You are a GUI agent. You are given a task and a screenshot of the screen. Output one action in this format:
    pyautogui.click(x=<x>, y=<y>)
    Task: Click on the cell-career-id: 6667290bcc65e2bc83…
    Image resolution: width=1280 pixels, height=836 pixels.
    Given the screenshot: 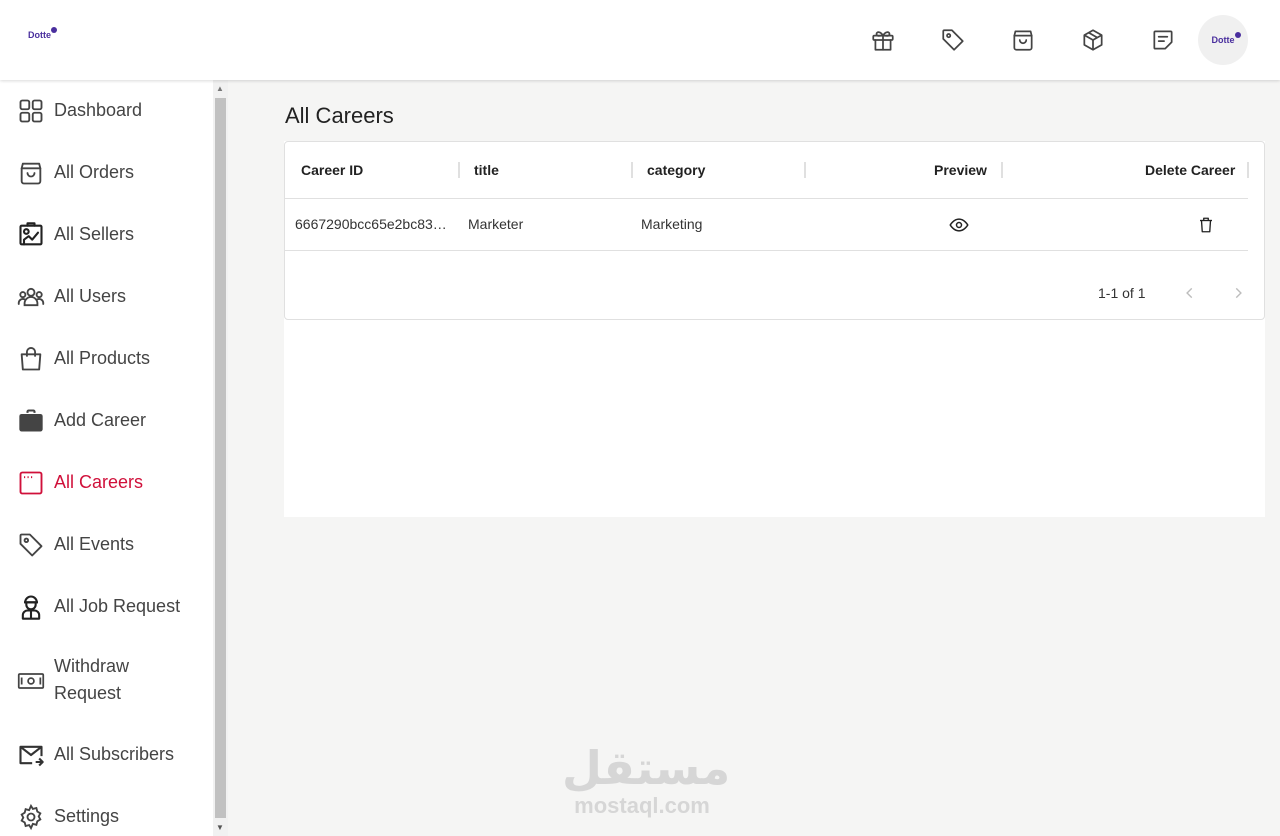 What is the action you would take?
    pyautogui.click(x=371, y=224)
    